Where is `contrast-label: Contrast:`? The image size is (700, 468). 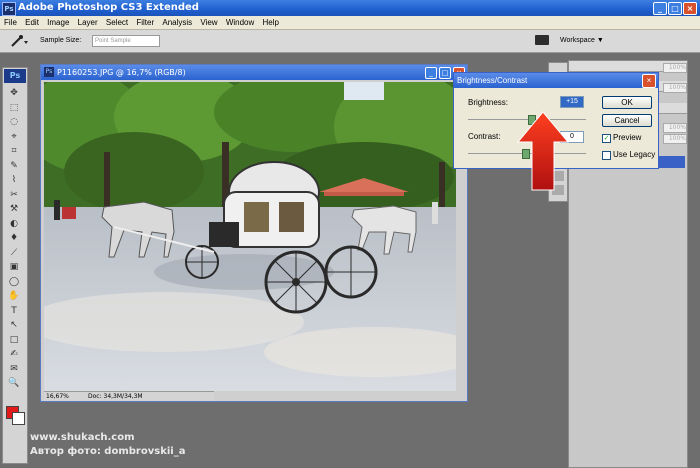 contrast-label: Contrast: is located at coordinates (484, 136).